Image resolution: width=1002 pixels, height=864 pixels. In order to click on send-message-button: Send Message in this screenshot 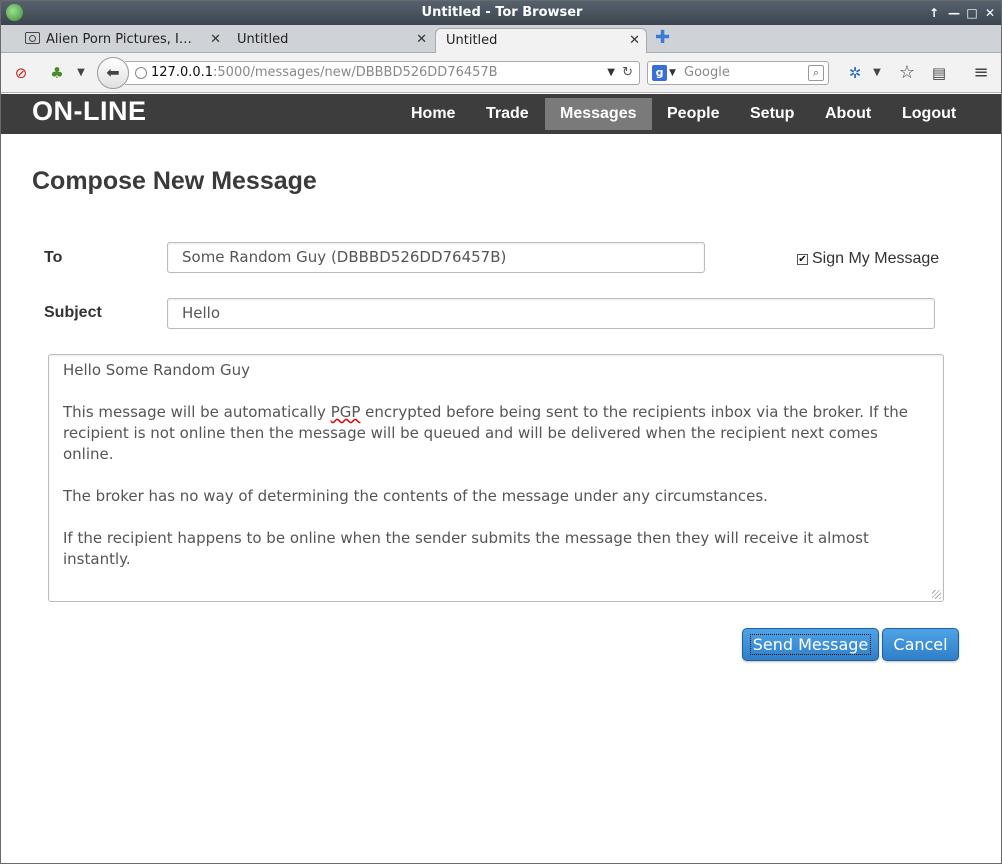, I will do `click(810, 644)`.